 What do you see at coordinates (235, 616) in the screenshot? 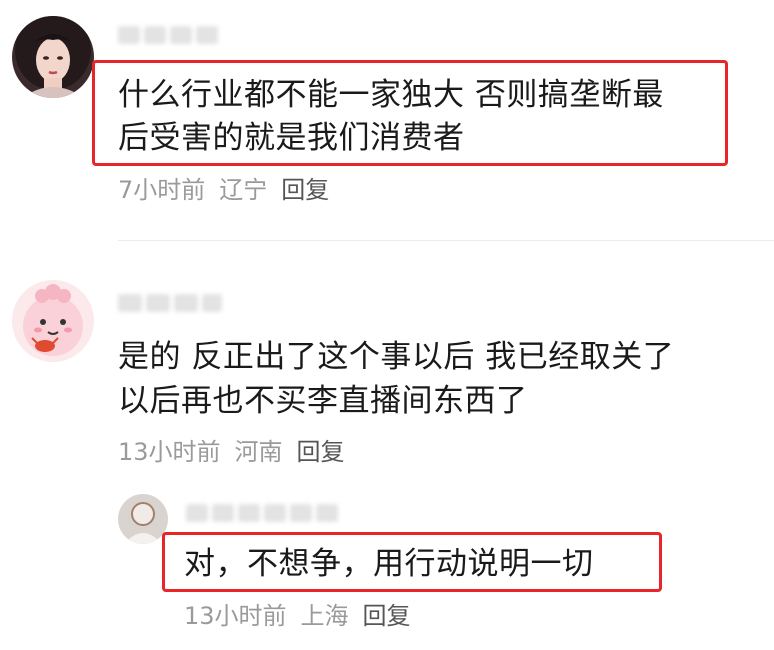
I see `reply-time: 13小时前` at bounding box center [235, 616].